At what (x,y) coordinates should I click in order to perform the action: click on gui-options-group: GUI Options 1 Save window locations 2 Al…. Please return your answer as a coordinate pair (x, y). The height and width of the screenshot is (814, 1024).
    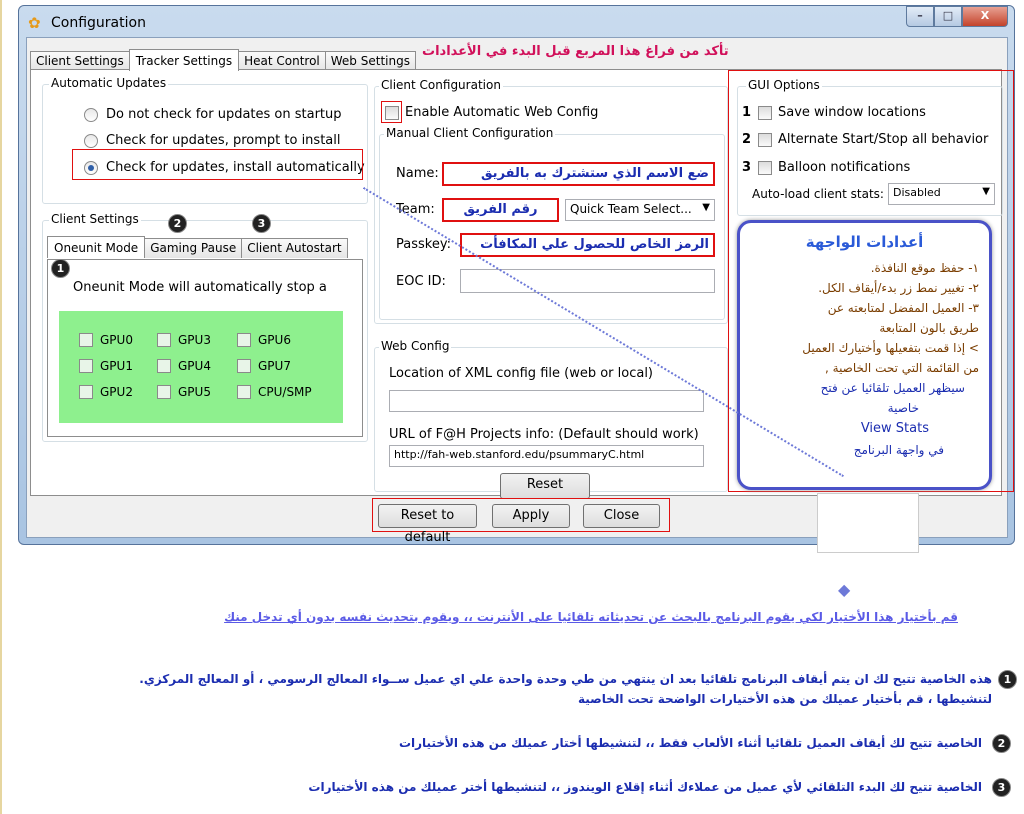
    Looking at the image, I should click on (870, 147).